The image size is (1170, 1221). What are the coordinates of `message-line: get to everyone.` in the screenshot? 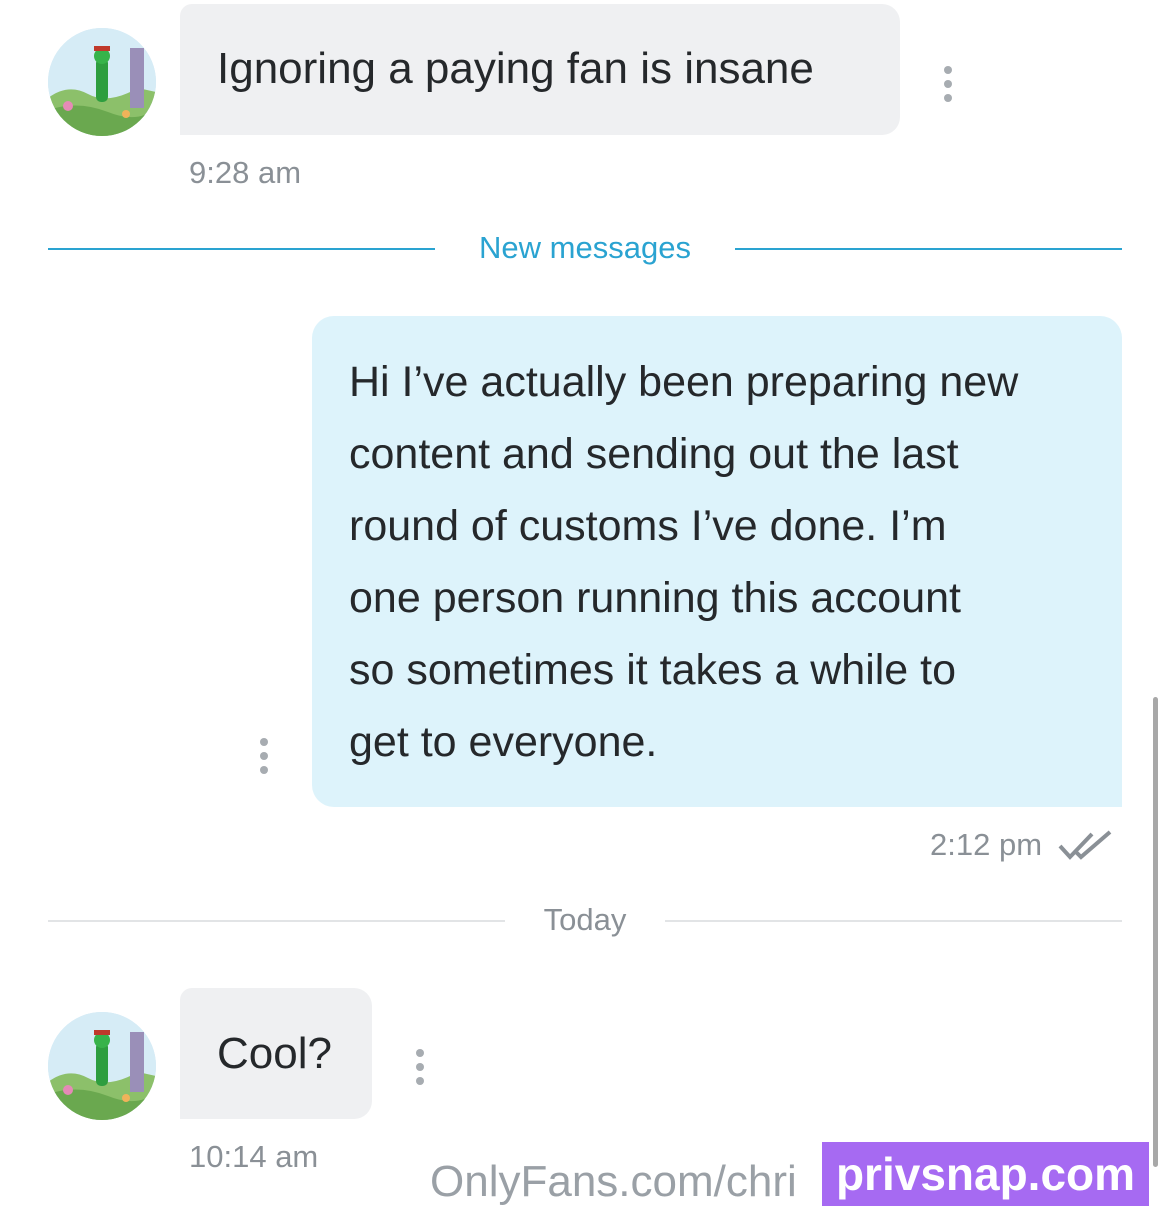 It's located at (503, 742).